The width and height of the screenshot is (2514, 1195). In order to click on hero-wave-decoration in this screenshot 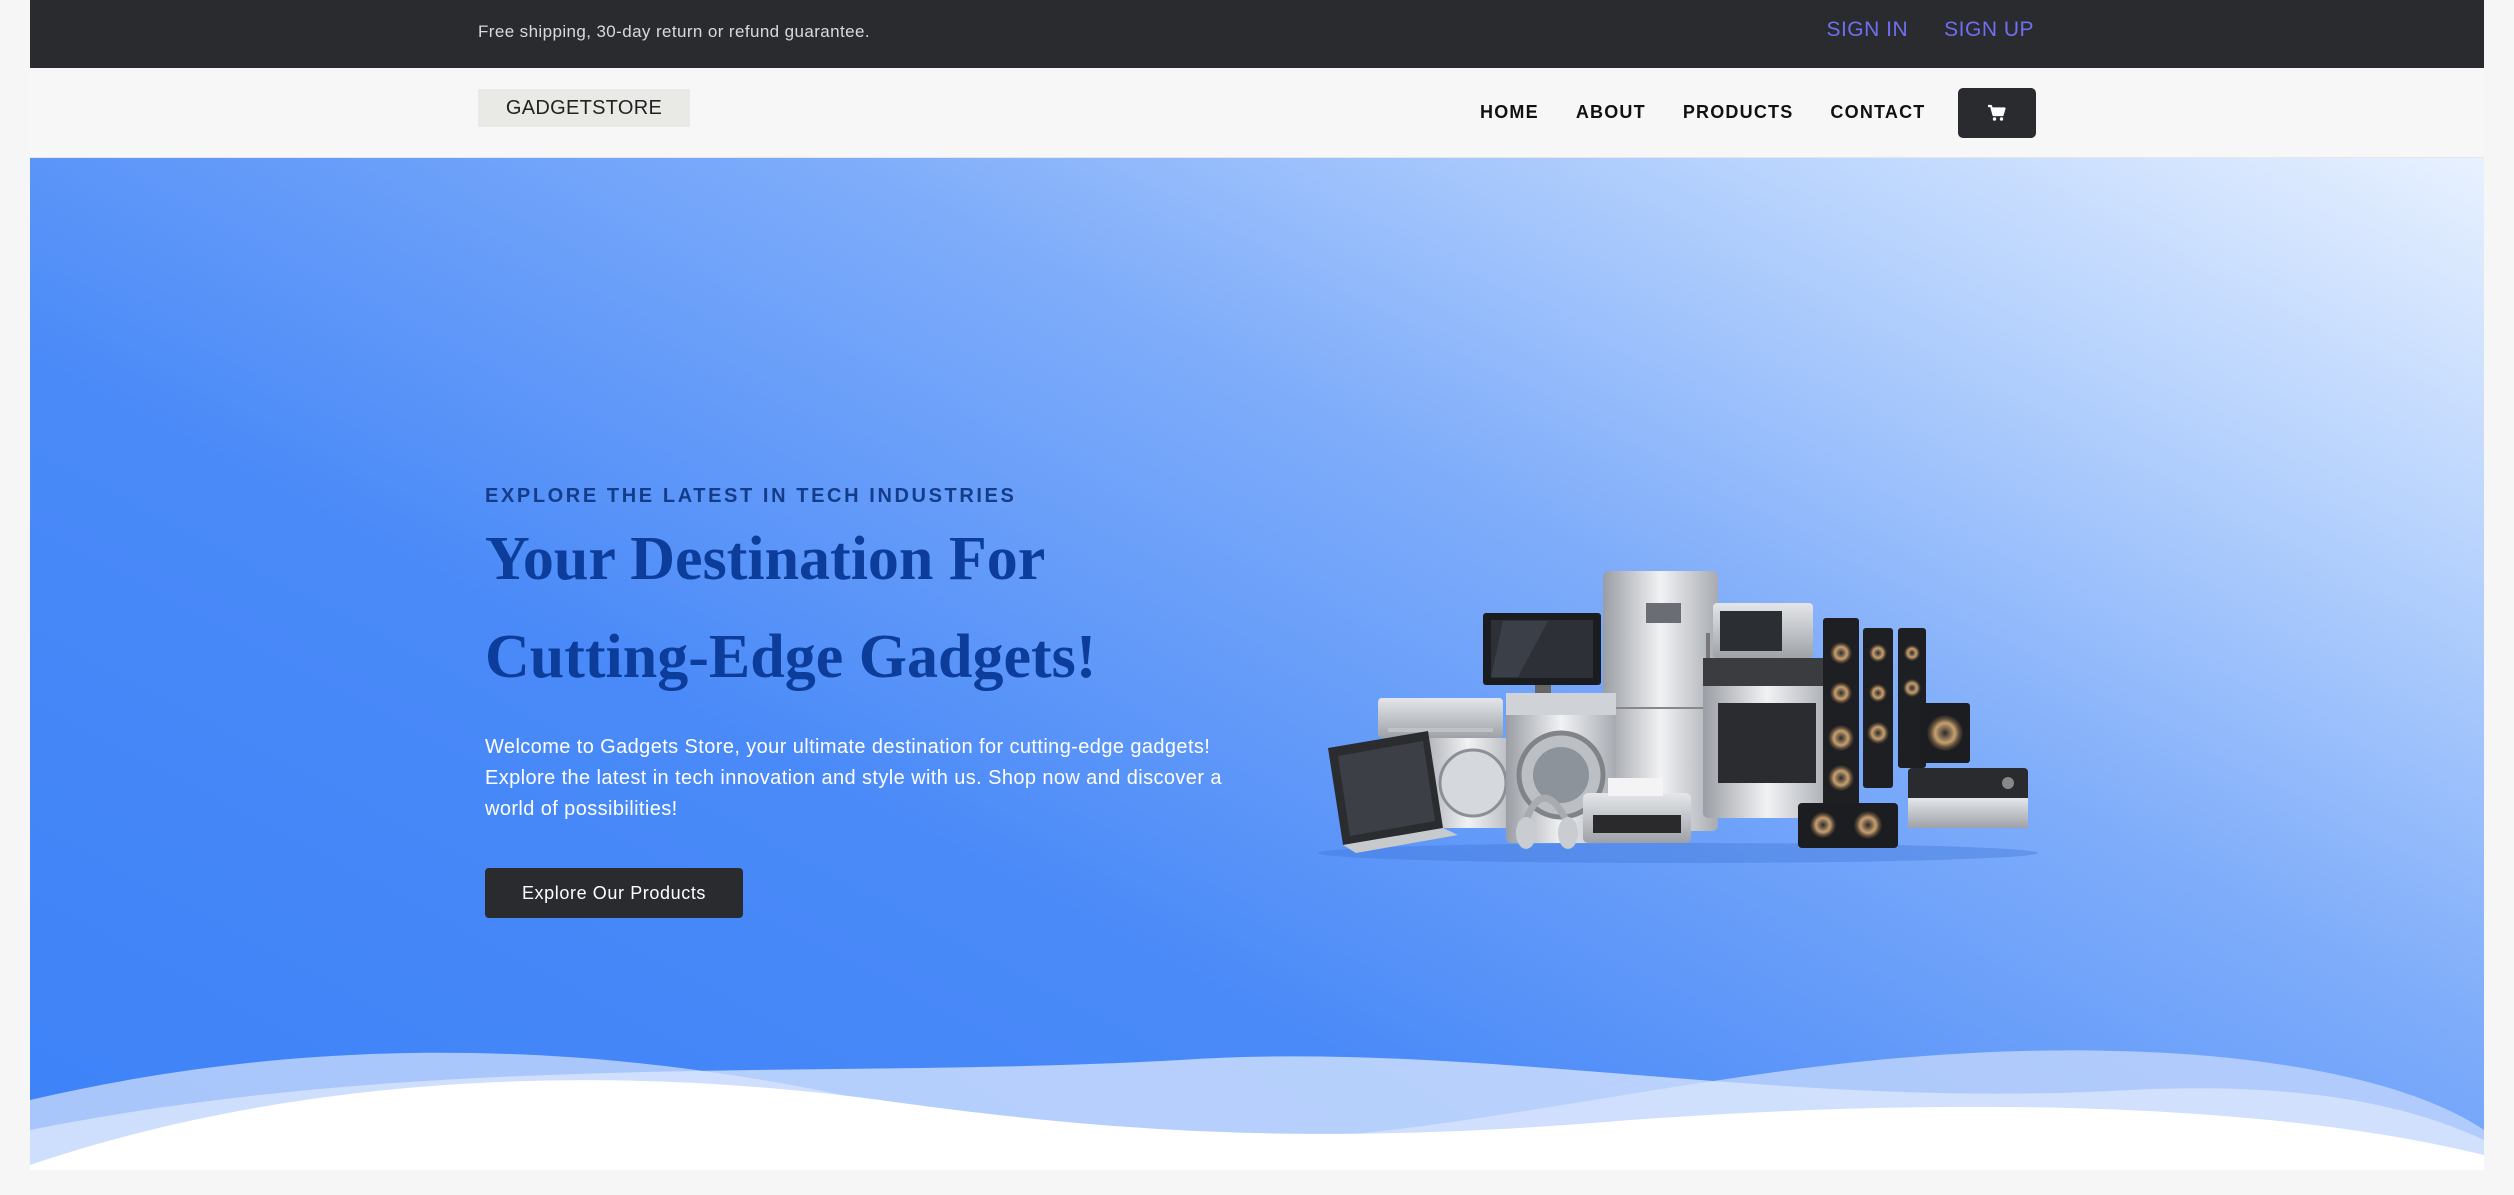, I will do `click(1257, 1110)`.